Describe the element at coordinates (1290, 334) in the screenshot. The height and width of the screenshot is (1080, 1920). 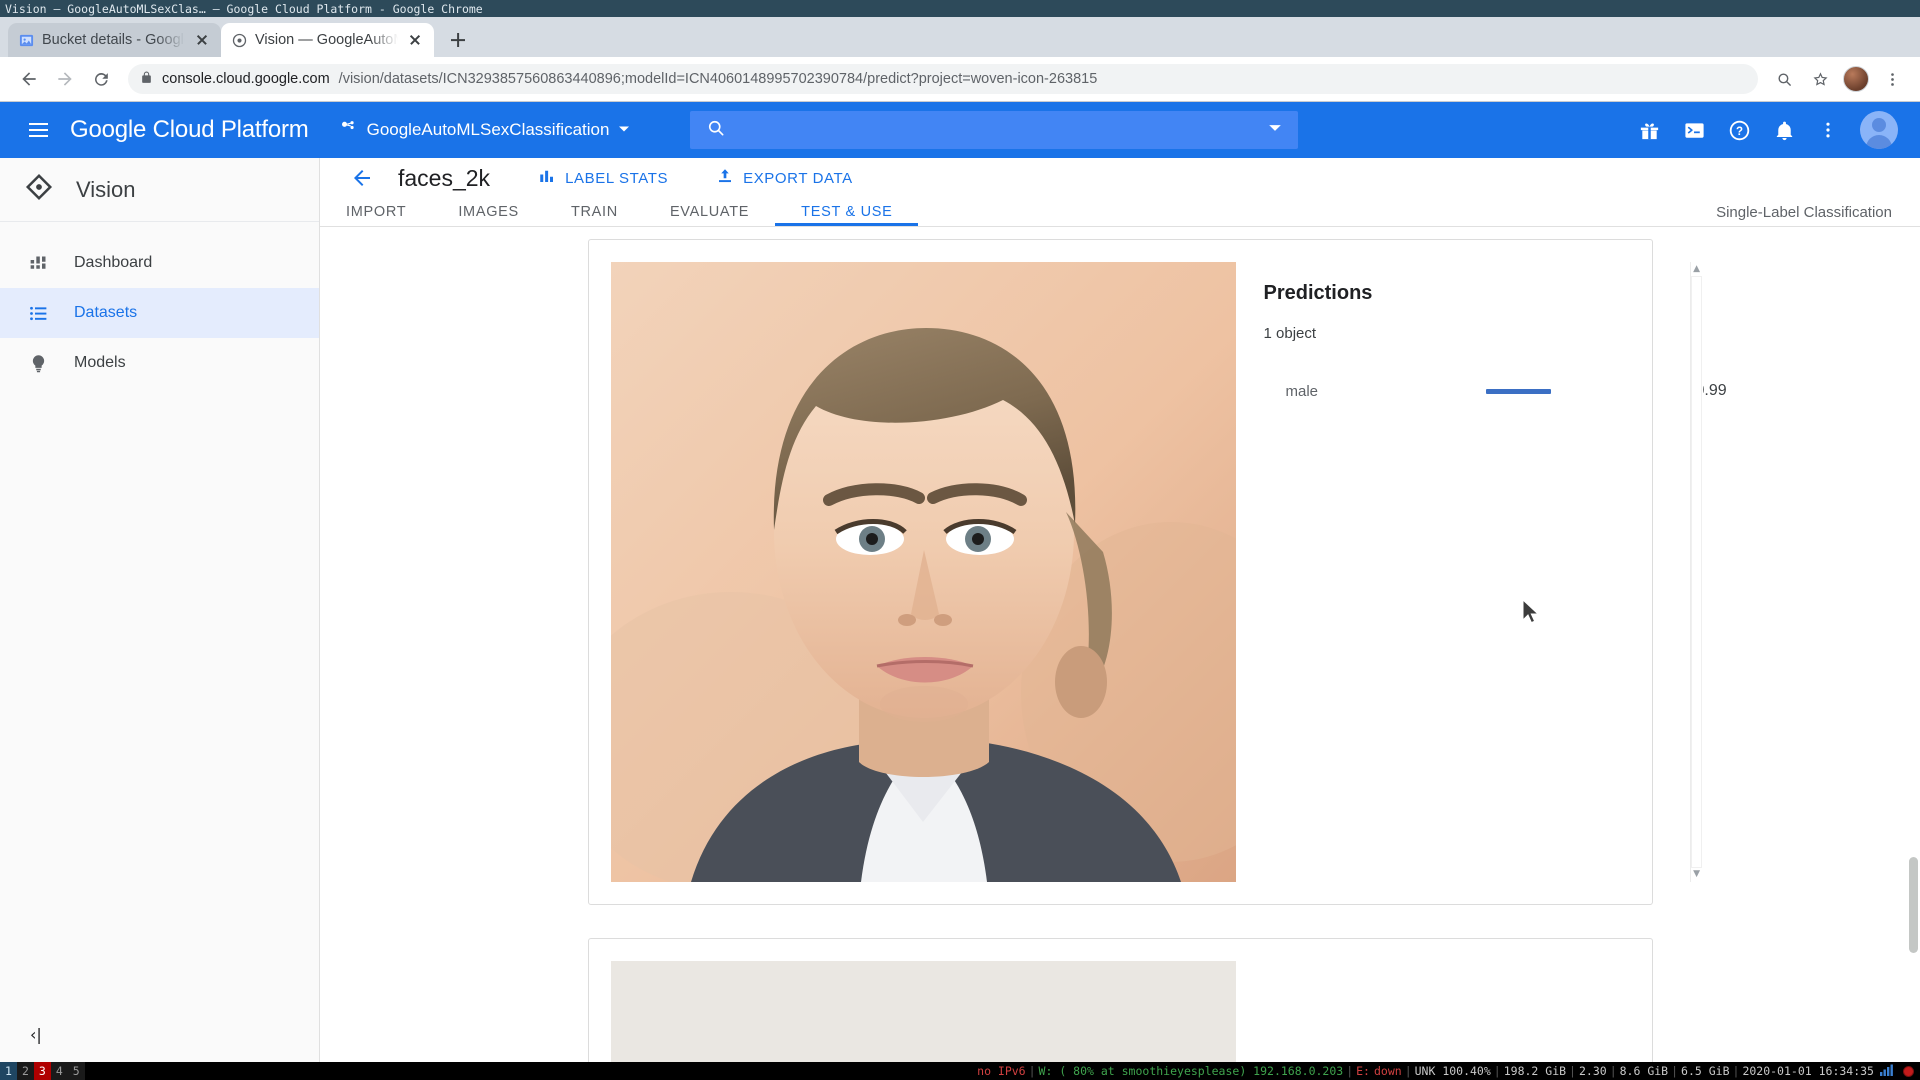
I see `object-count: 1 object` at that location.